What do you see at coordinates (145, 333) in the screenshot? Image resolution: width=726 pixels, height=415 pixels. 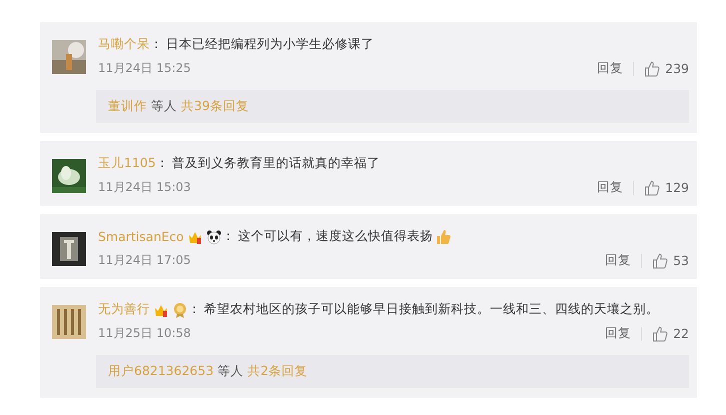 I see `timestamp: 11月25日 10:58` at bounding box center [145, 333].